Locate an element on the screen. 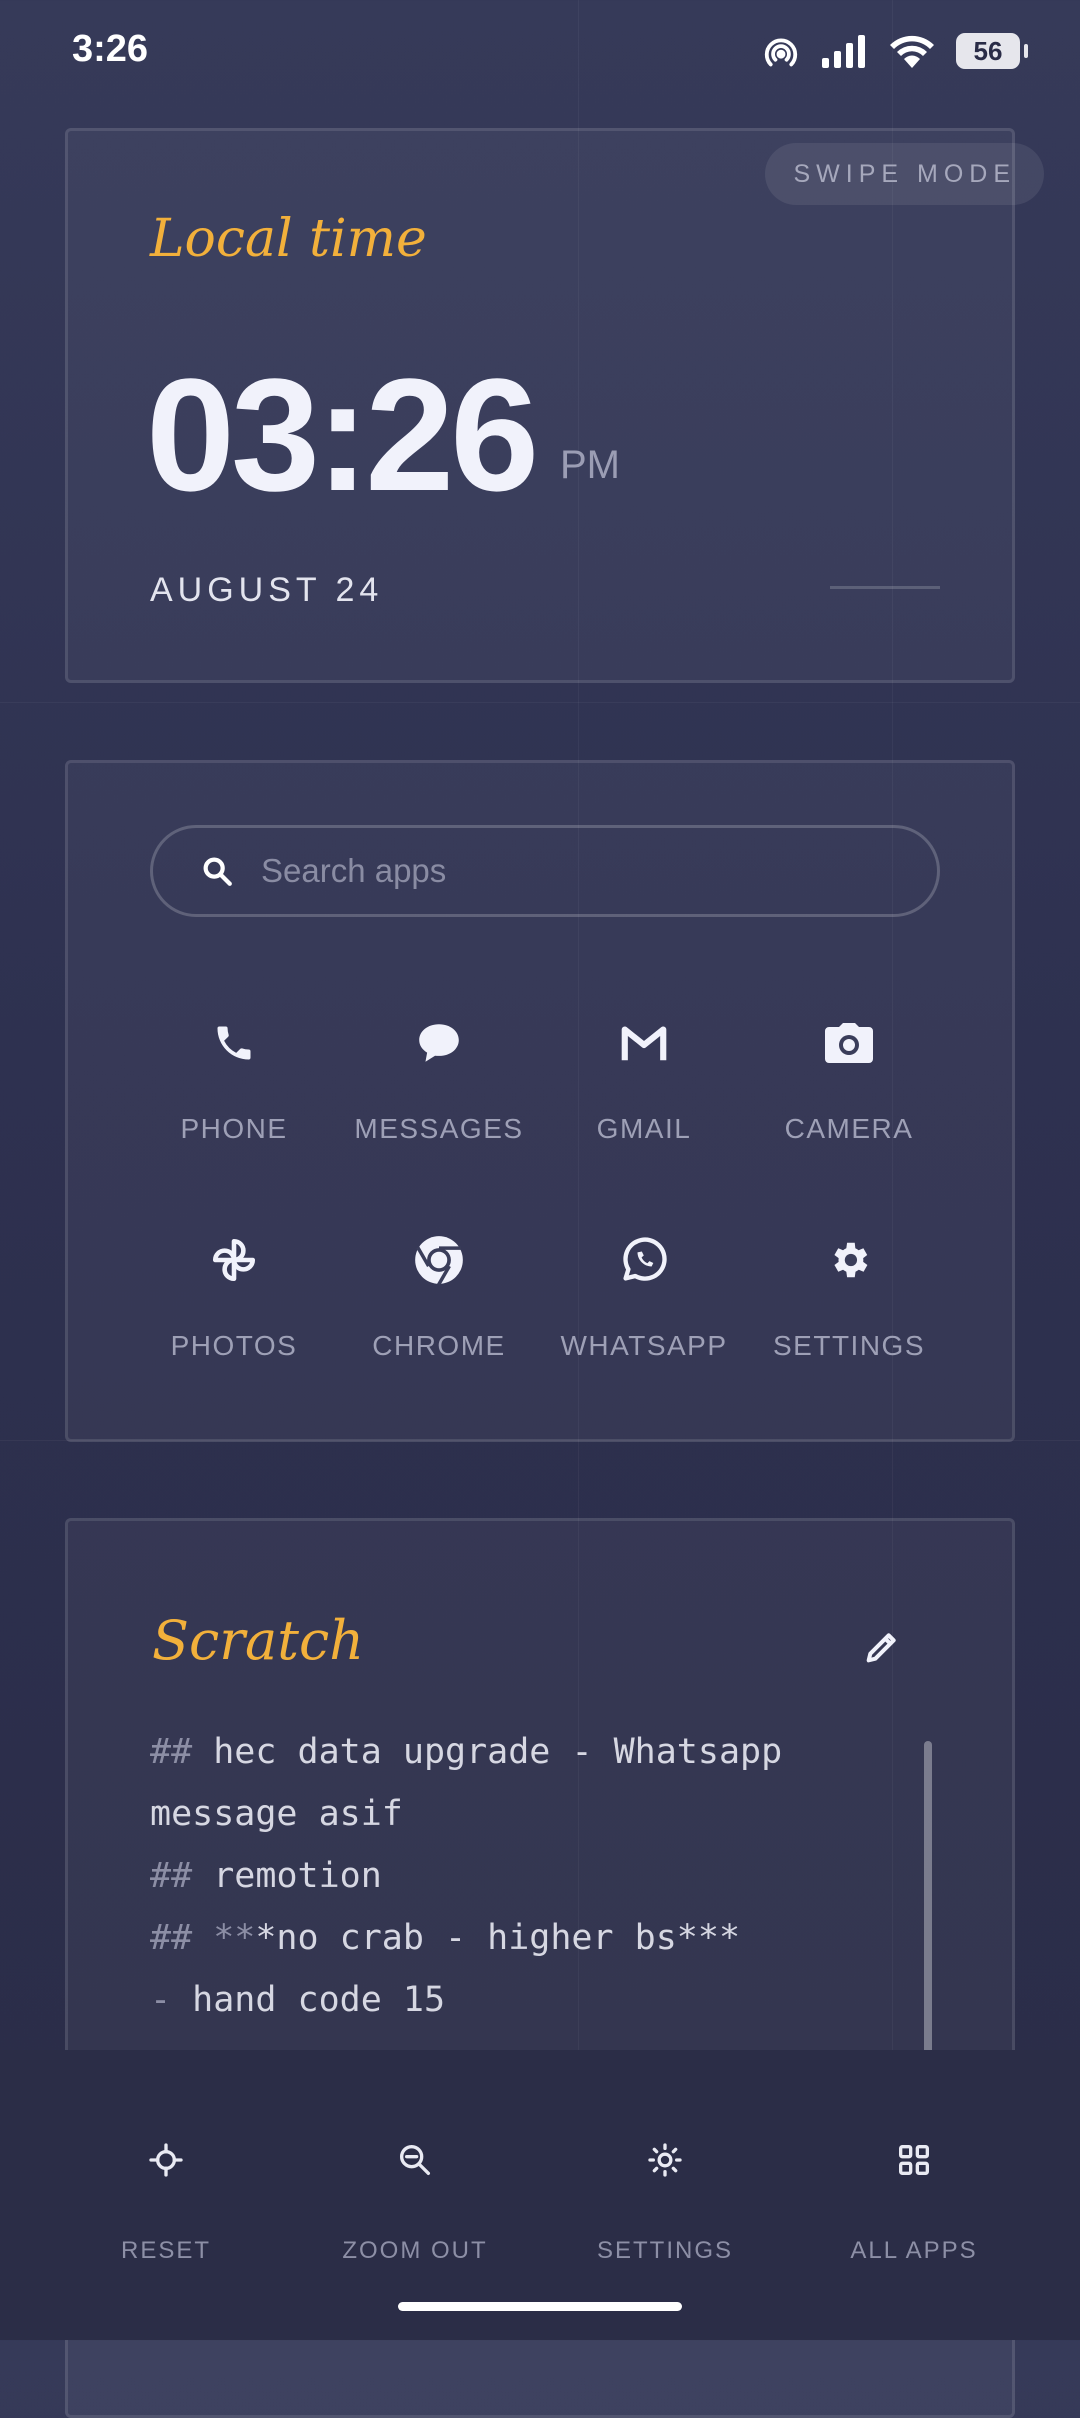 The height and width of the screenshot is (2418, 1080). swipe-mode-button: SWIPE MODE is located at coordinates (904, 174).